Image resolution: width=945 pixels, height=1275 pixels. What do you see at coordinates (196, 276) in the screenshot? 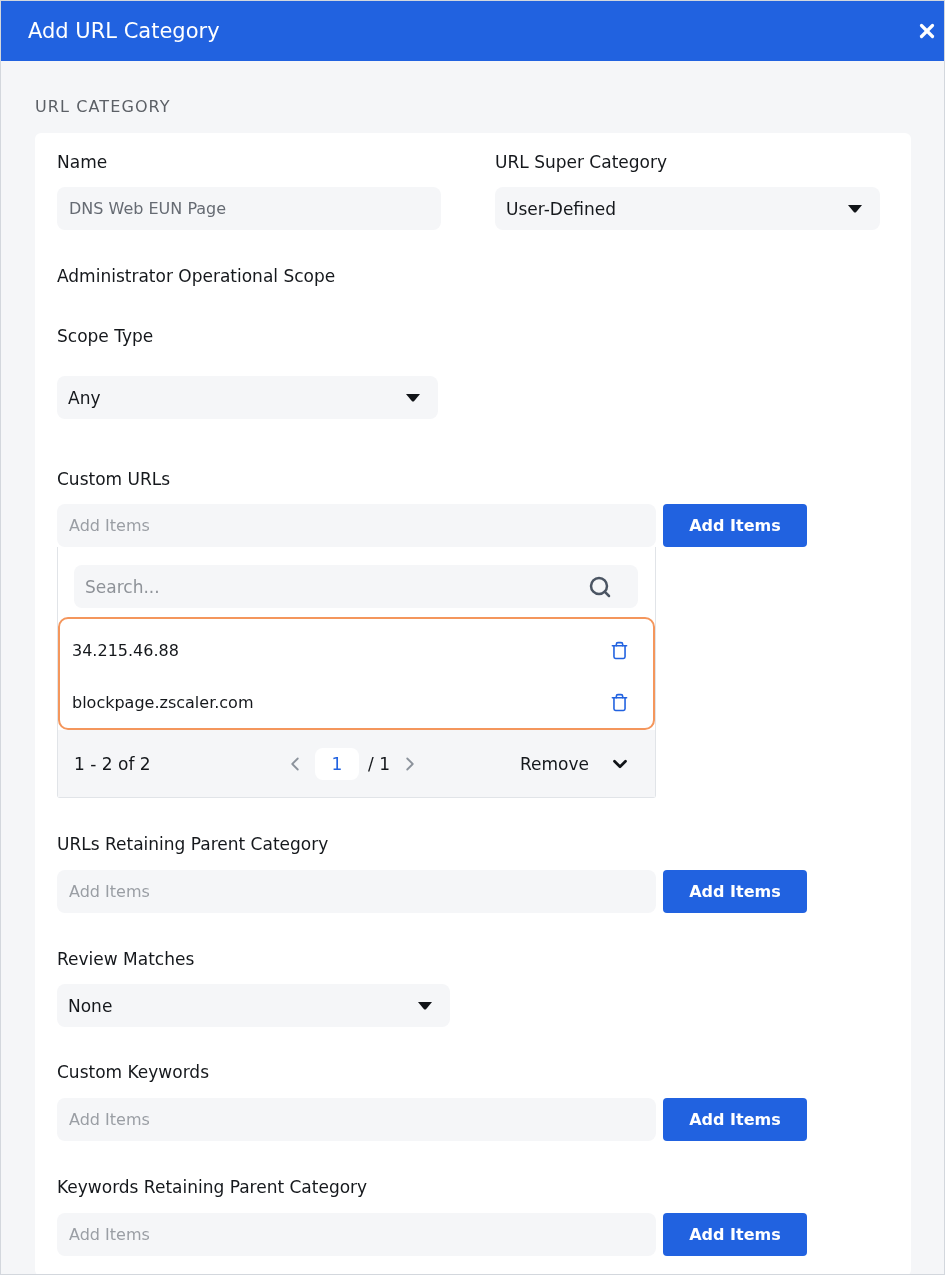
I see `section-heading: Administrator Operational Scope` at bounding box center [196, 276].